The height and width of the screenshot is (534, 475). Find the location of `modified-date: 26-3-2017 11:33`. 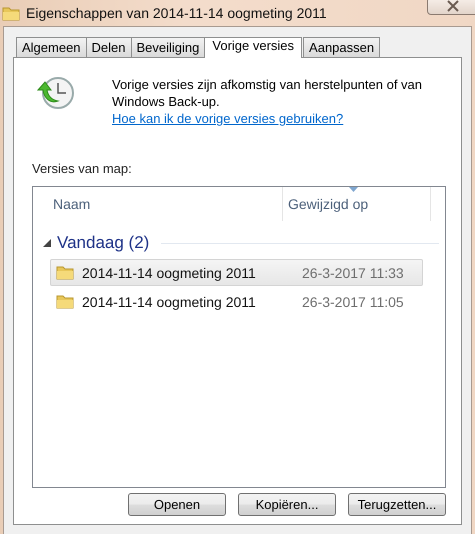

modified-date: 26-3-2017 11:33 is located at coordinates (353, 272).